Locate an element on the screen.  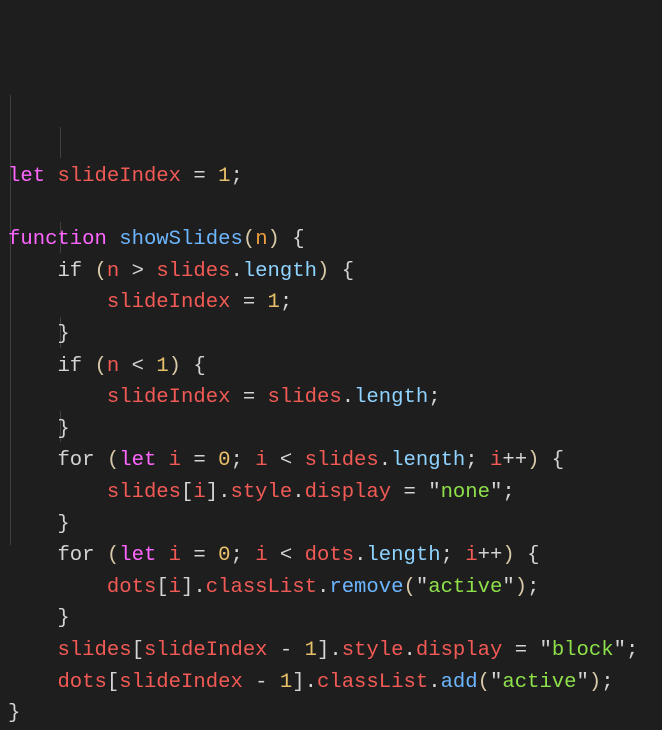
token-punc: ]. is located at coordinates (193, 587).